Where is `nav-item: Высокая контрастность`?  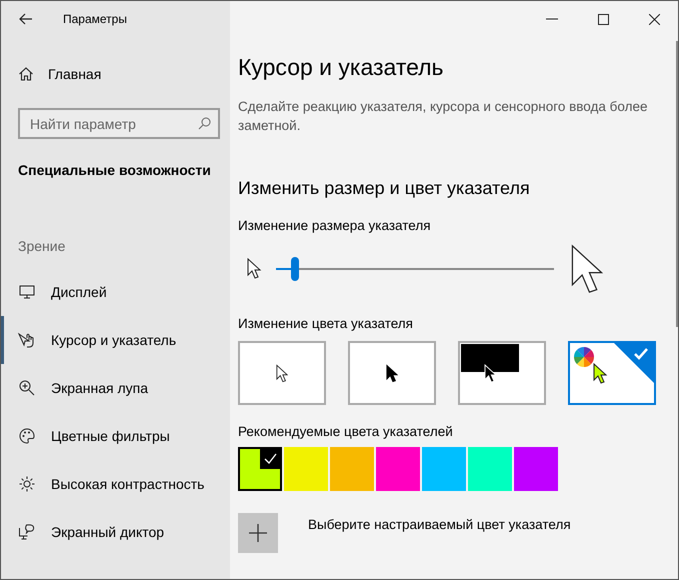
nav-item: Высокая контрастность is located at coordinates (115, 484).